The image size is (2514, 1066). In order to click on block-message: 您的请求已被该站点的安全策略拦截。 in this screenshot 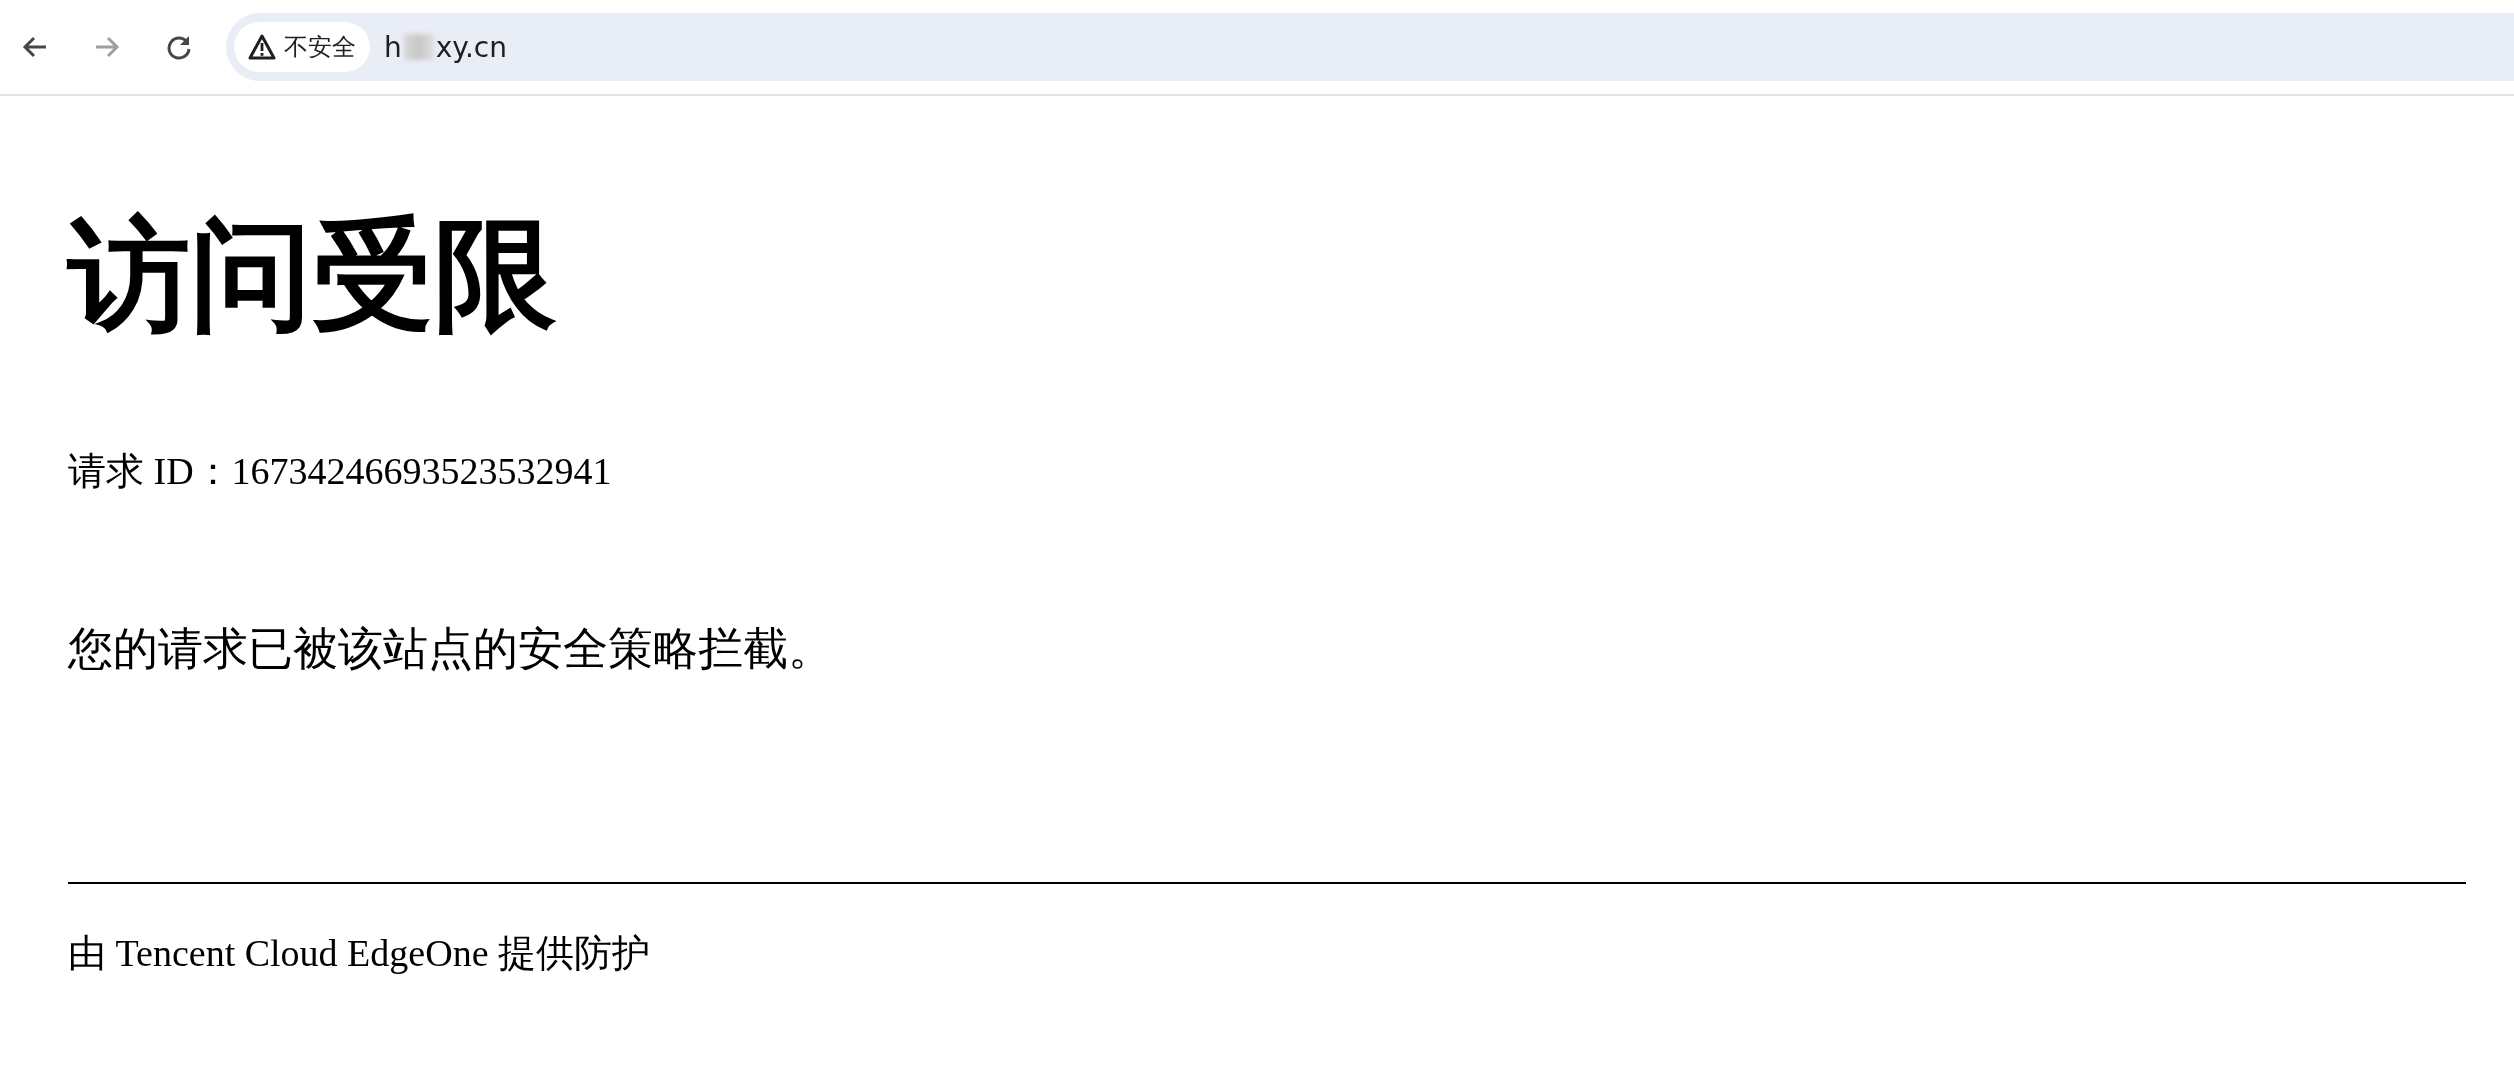, I will do `click(450, 649)`.